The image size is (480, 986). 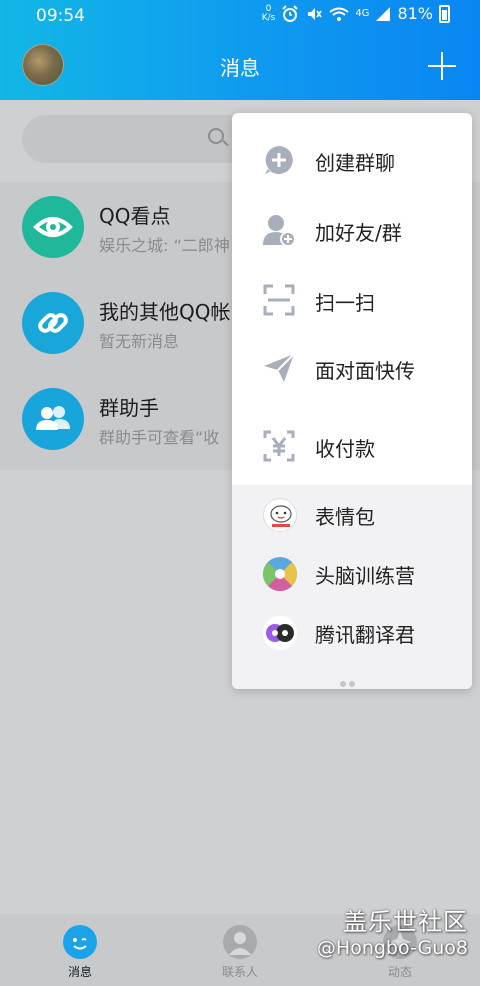 I want to click on more-dots-icon, so click(x=353, y=679).